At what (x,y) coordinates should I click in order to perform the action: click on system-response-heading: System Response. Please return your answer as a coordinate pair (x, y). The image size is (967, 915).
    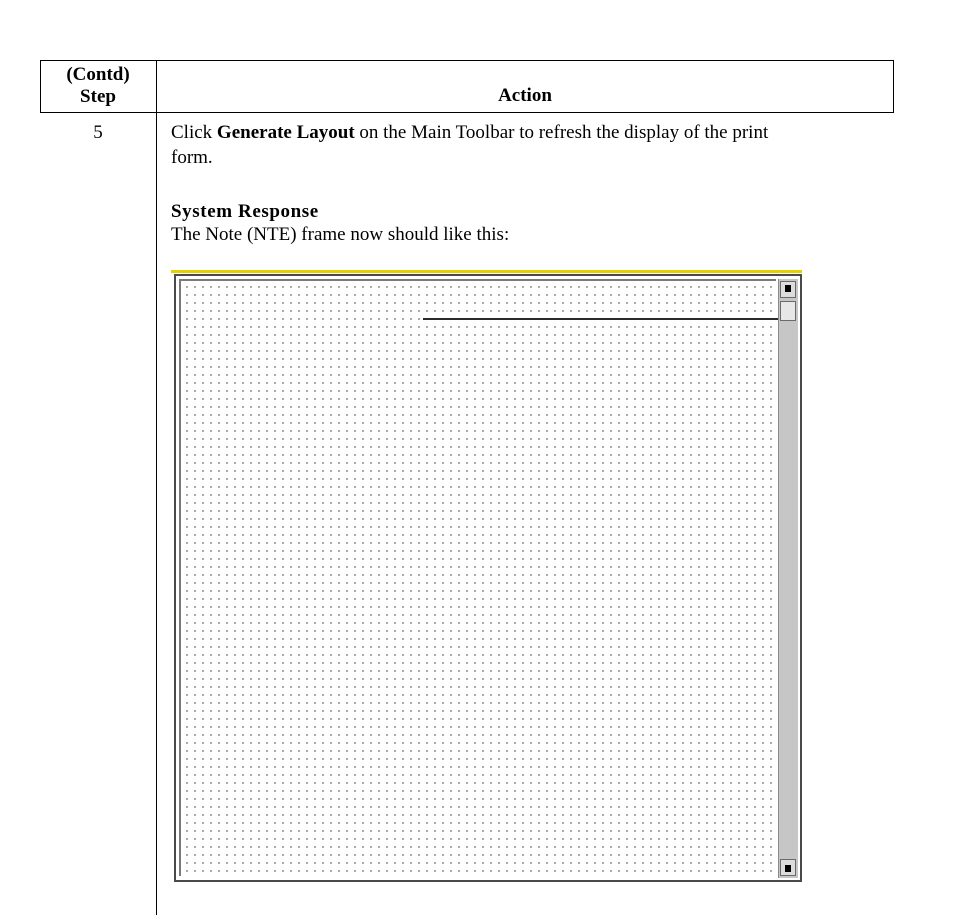
    Looking at the image, I should click on (245, 211).